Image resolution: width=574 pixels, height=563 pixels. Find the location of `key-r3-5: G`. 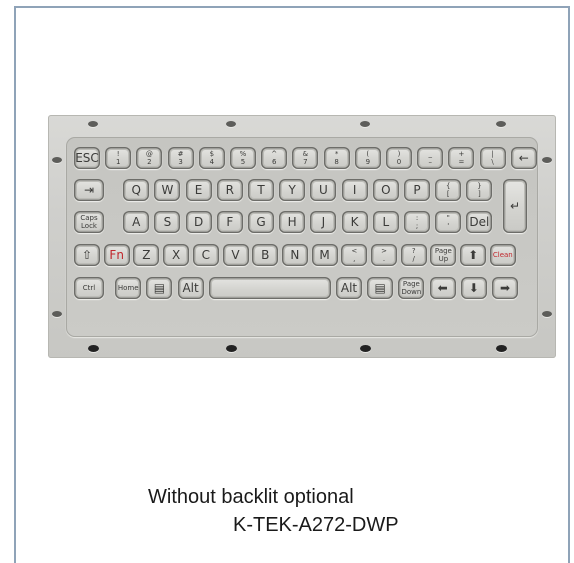

key-r3-5: G is located at coordinates (261, 222).